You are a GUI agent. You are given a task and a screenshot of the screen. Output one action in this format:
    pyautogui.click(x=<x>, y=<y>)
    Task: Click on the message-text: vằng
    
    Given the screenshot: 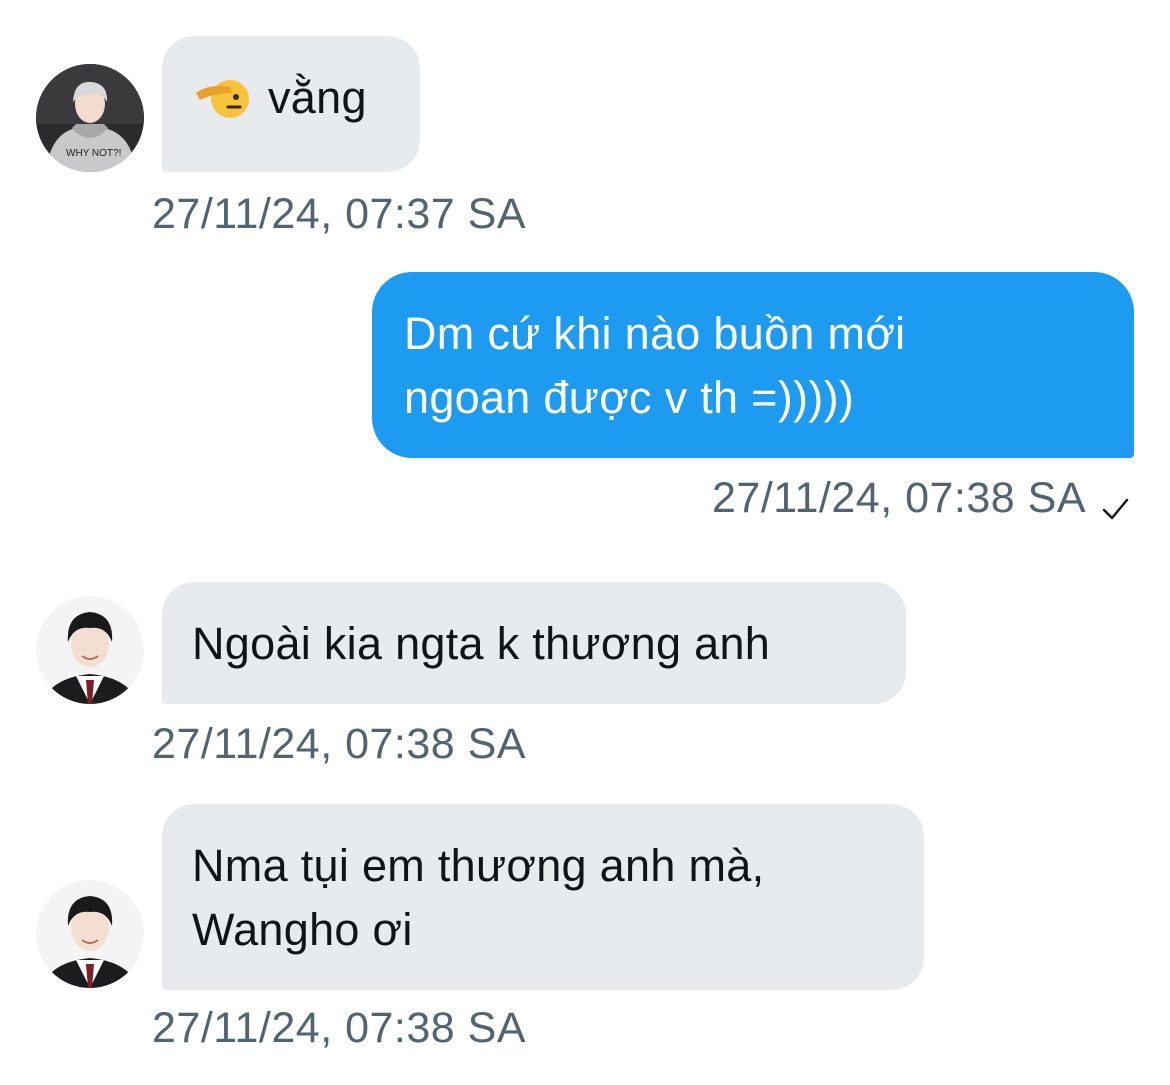 What is the action you would take?
    pyautogui.click(x=317, y=97)
    